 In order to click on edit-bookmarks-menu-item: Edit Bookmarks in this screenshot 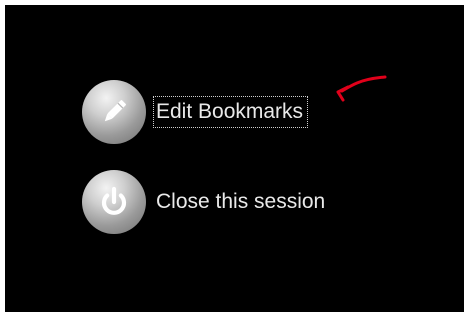, I will do `click(195, 112)`.